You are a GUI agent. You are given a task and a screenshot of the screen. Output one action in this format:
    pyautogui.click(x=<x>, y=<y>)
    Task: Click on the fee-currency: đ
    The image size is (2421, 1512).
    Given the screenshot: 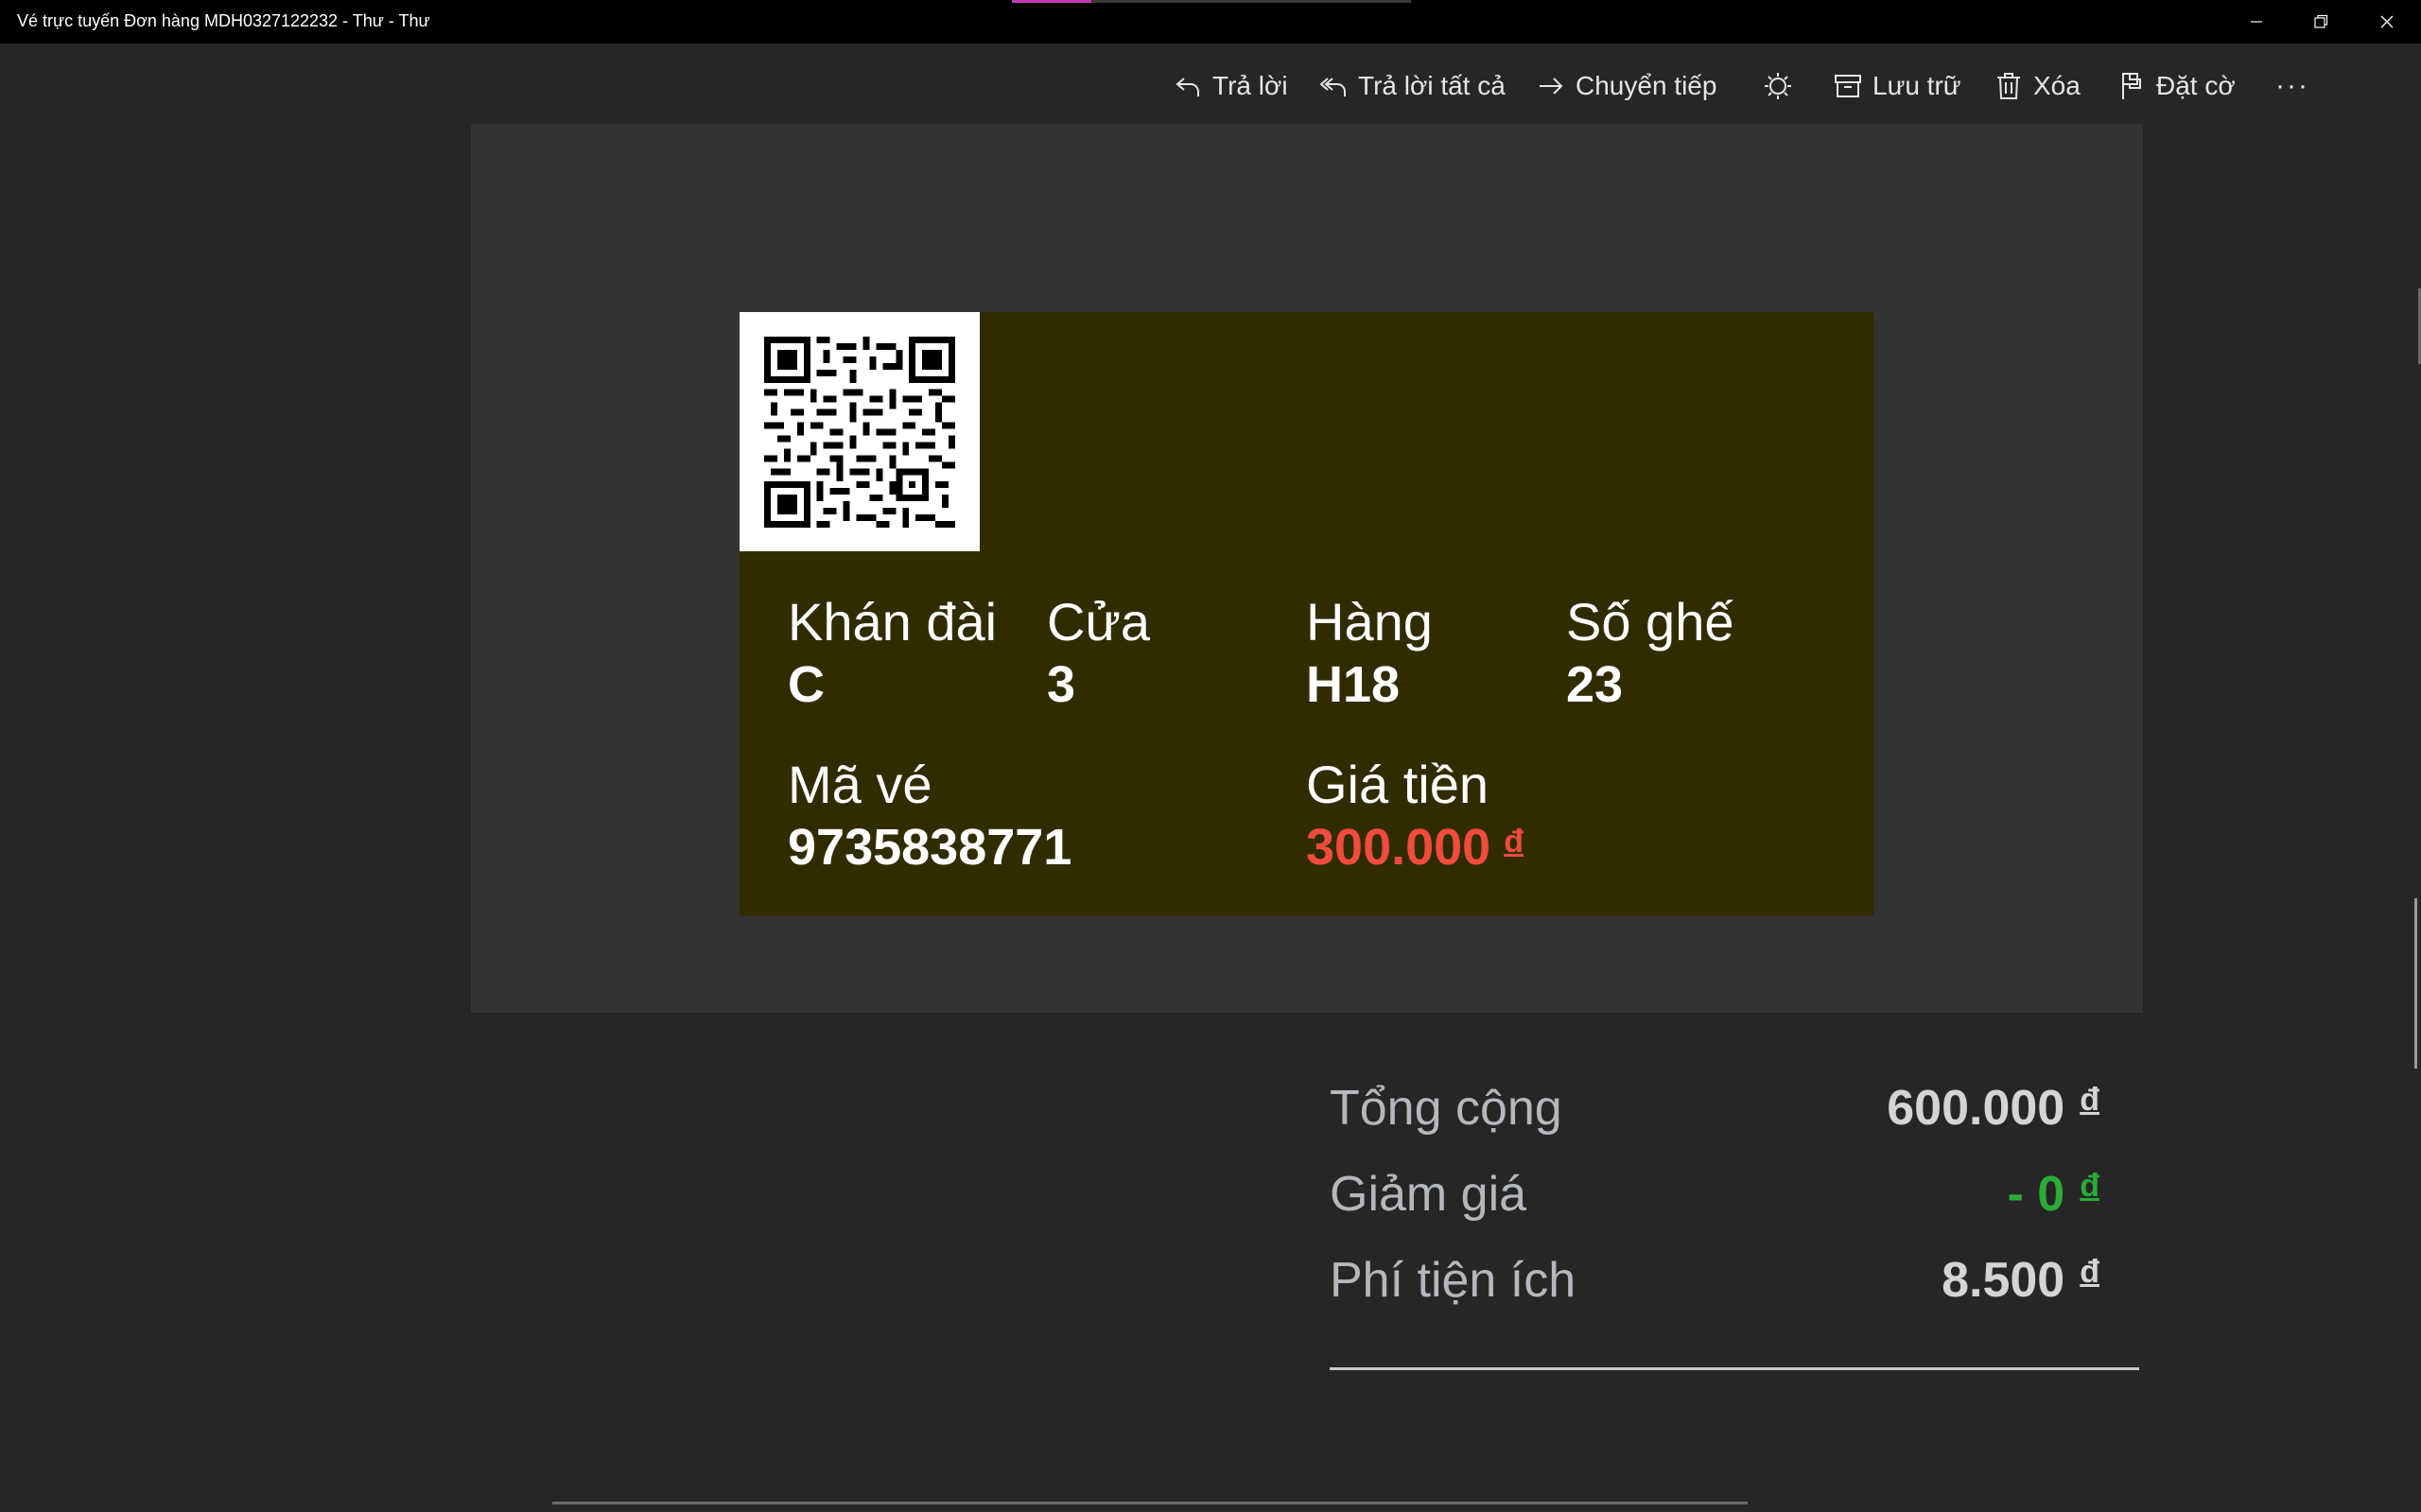 What is the action you would take?
    pyautogui.click(x=2089, y=1272)
    